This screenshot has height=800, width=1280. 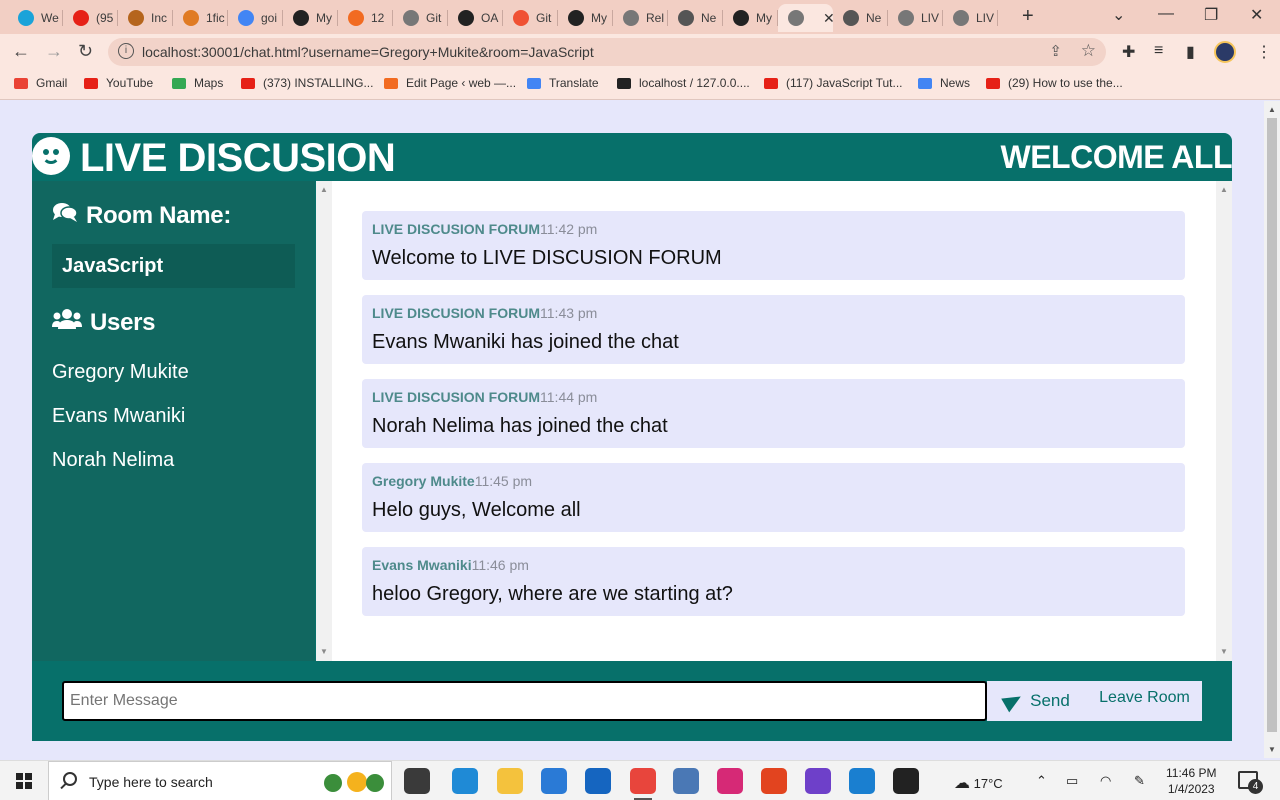 I want to click on back-icon: ←, so click(x=21, y=51).